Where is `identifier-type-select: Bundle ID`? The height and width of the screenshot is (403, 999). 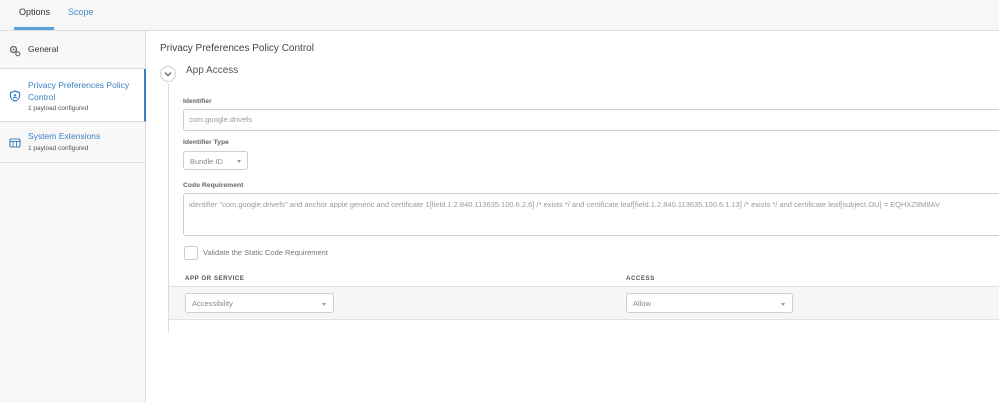
identifier-type-select: Bundle ID is located at coordinates (215, 160).